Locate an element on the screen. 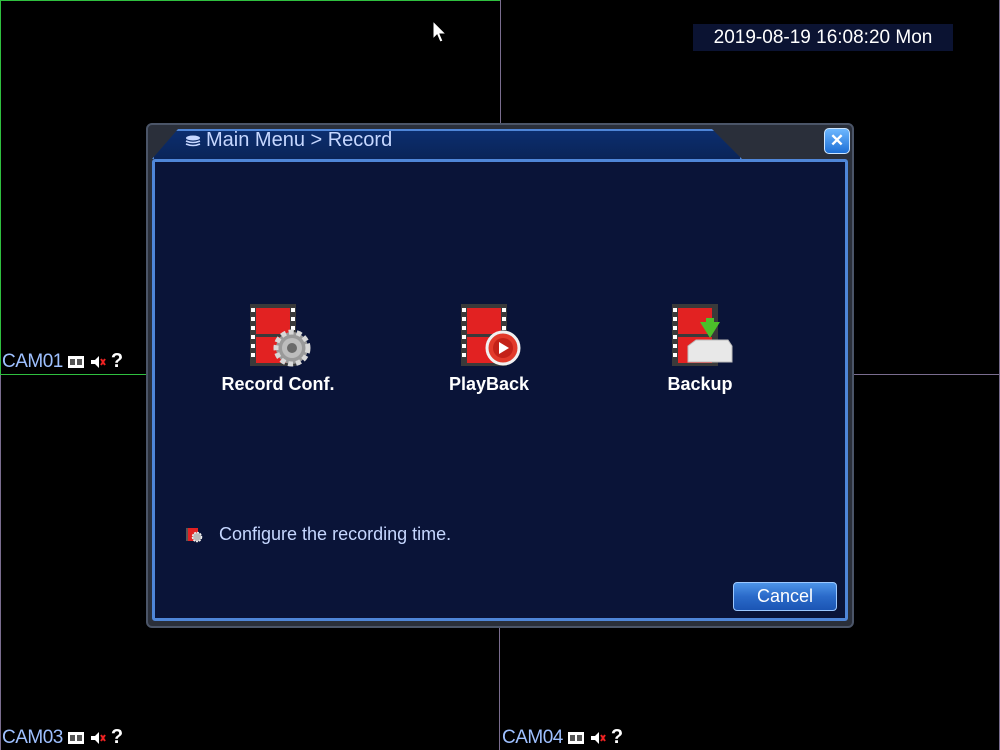 Image resolution: width=1000 pixels, height=750 pixels. cam03-label-group: CAM03 ? is located at coordinates (62, 737).